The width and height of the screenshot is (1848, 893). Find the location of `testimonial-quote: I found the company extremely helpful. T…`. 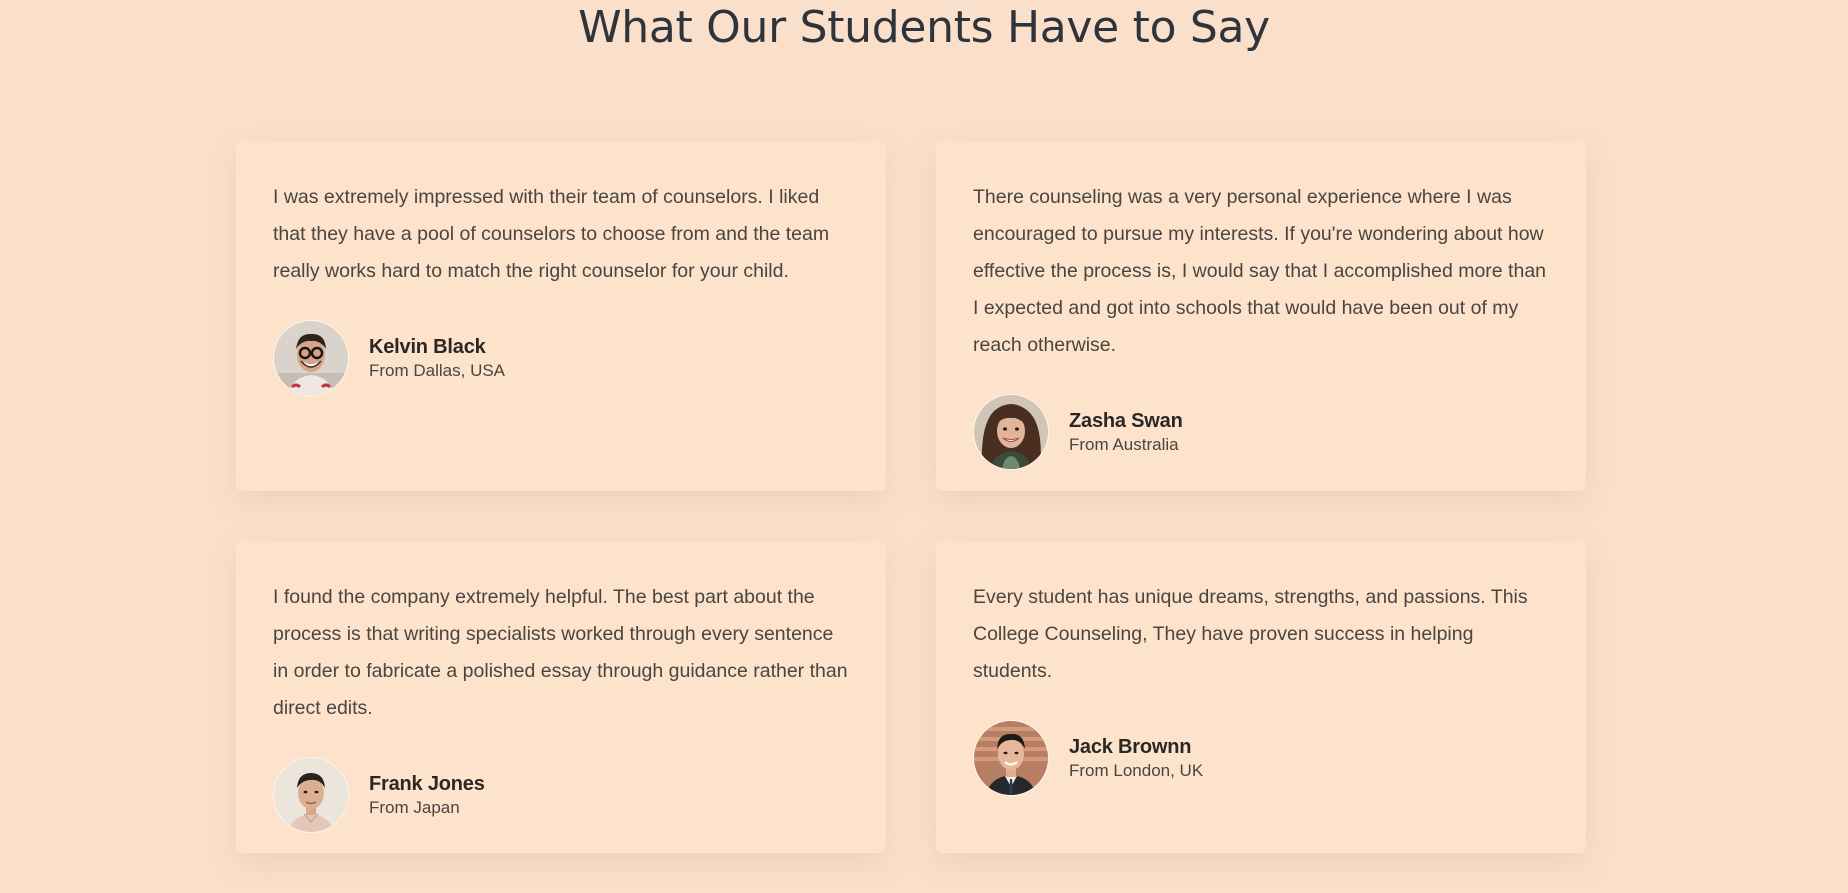

testimonial-quote: I found the company extremely helpful. T… is located at coordinates (560, 652).